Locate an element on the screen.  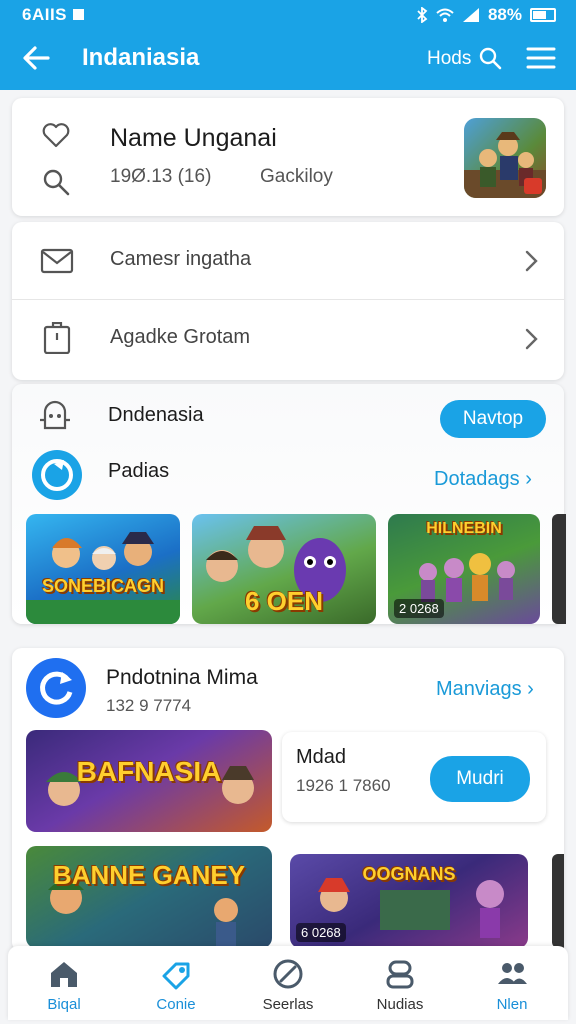
nav-label: Seerlas is located at coordinates (288, 1004).